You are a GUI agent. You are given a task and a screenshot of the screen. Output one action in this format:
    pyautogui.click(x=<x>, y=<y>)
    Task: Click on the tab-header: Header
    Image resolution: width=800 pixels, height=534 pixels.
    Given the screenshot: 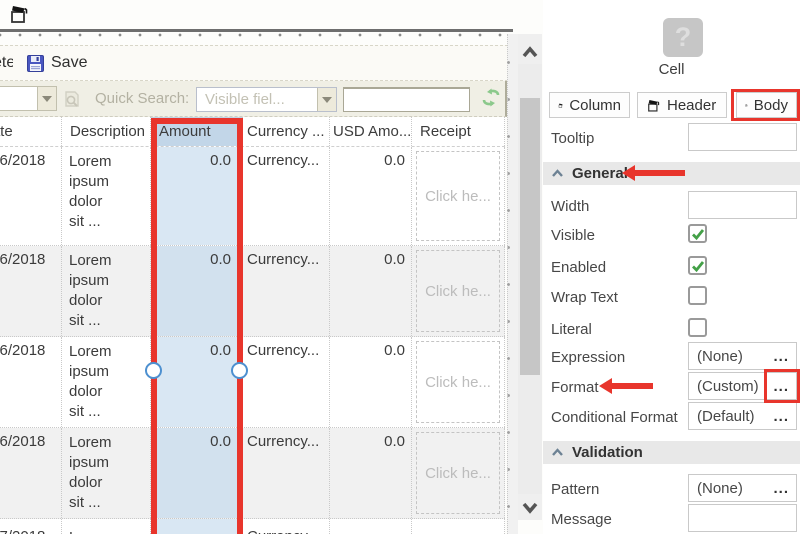 What is the action you would take?
    pyautogui.click(x=682, y=105)
    